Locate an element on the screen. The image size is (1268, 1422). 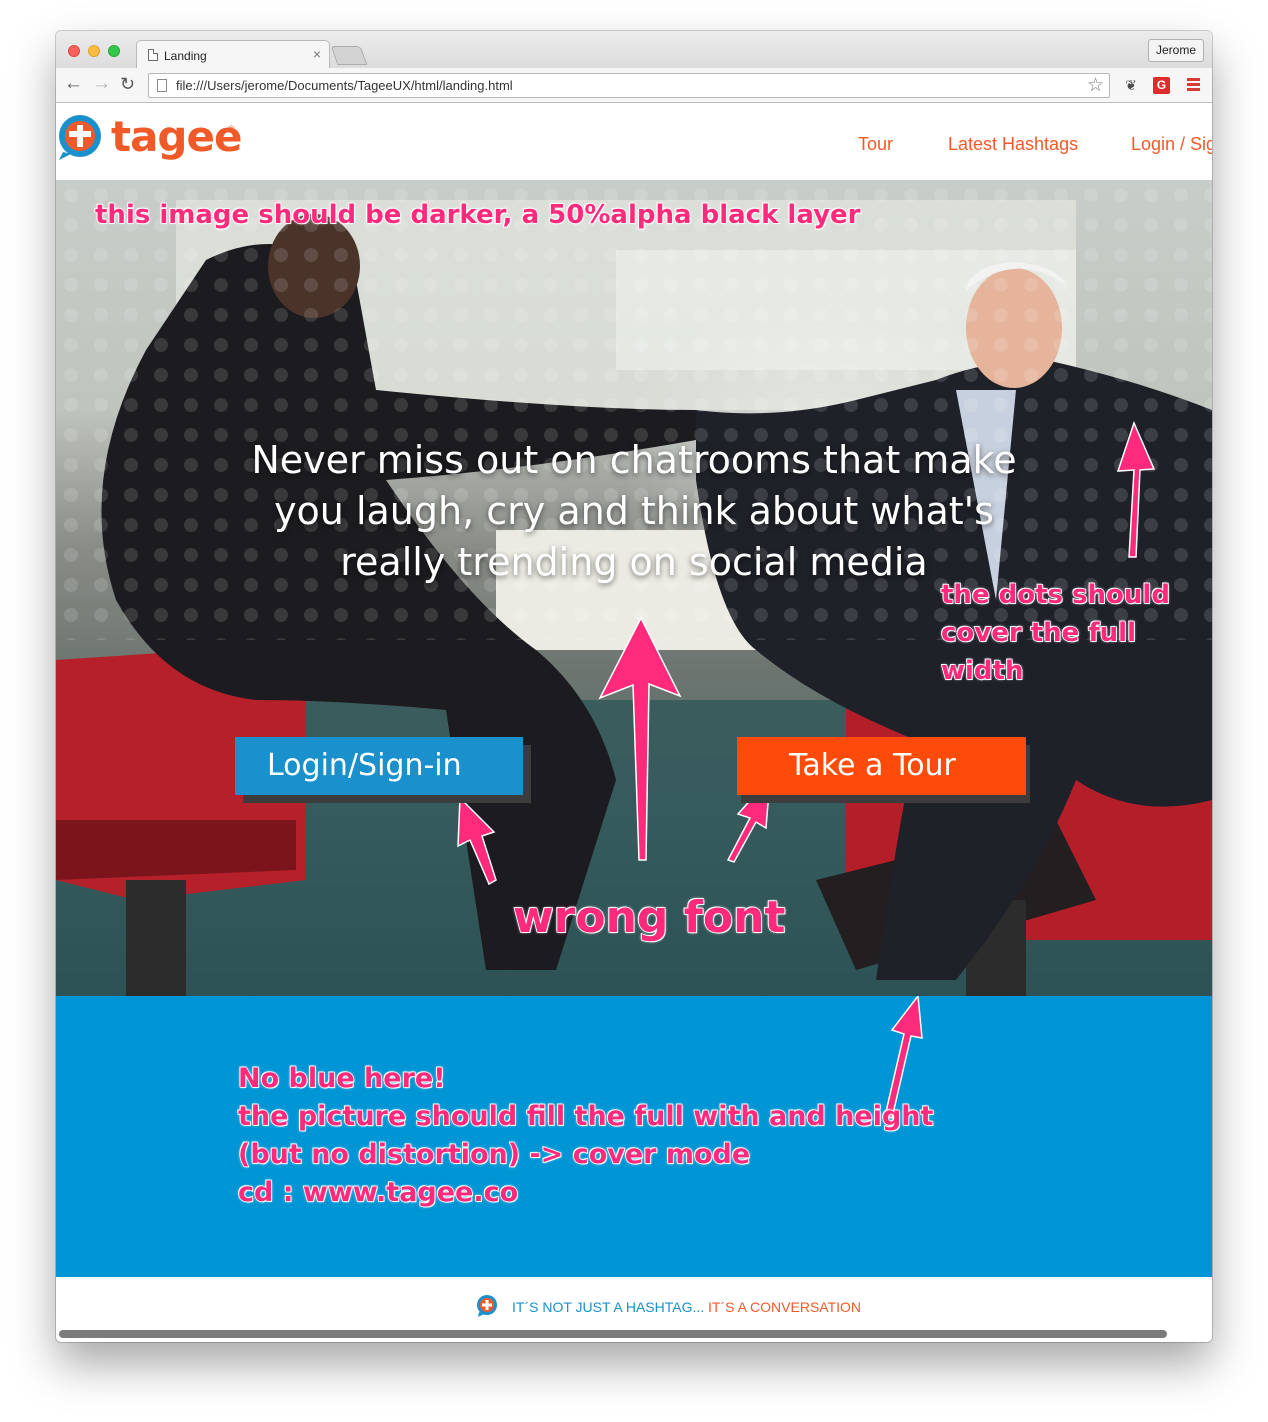
reload-icon: ↻ is located at coordinates (127, 84).